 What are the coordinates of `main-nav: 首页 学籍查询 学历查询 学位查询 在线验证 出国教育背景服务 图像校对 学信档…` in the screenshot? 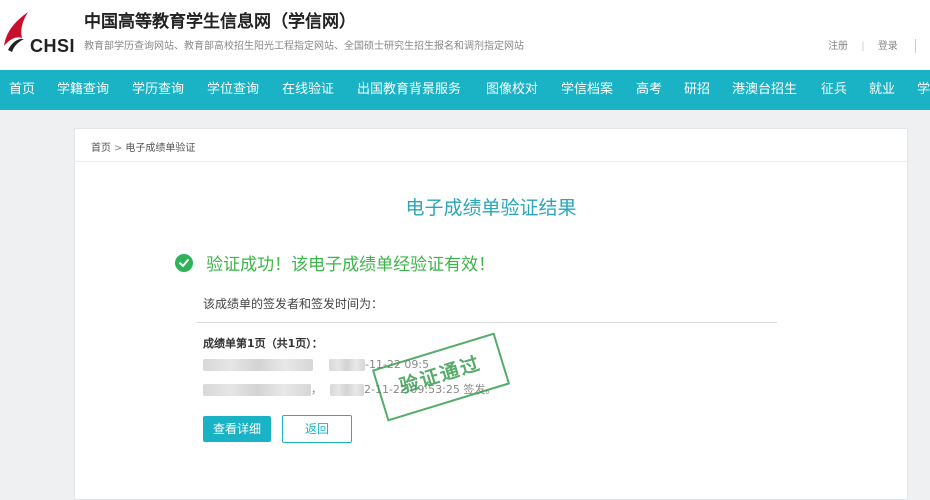 It's located at (465, 90).